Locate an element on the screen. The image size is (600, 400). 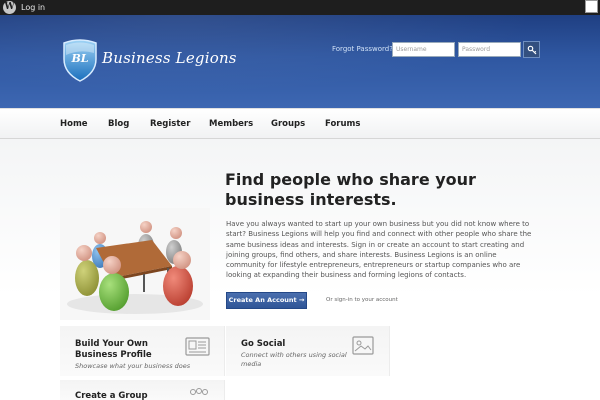
key-icon is located at coordinates (531, 50).